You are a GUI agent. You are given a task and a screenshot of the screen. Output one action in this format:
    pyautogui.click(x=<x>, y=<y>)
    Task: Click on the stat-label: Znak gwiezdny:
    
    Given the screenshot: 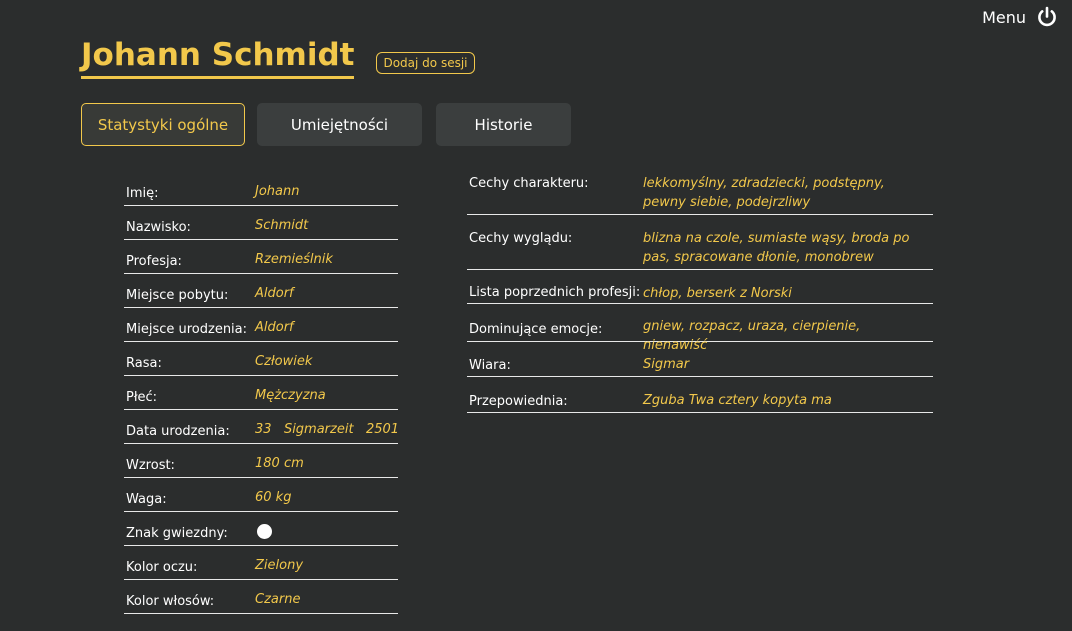 What is the action you would take?
    pyautogui.click(x=177, y=533)
    